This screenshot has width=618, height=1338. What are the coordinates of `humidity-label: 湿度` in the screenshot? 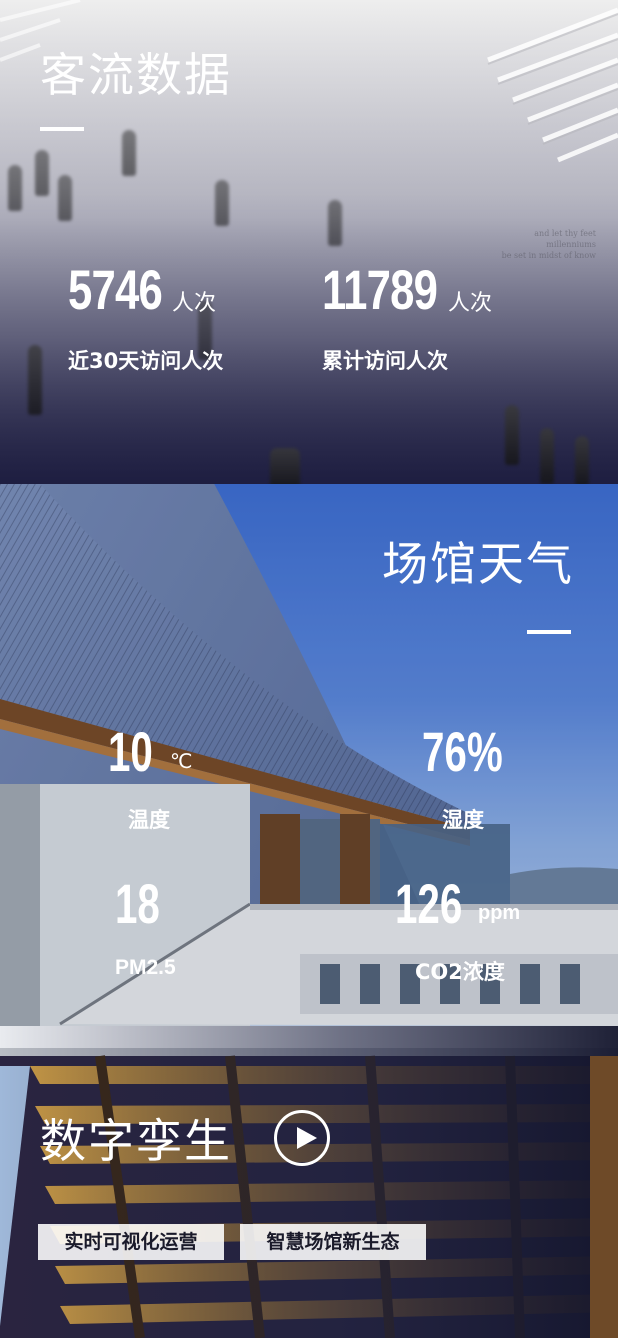 It's located at (463, 820).